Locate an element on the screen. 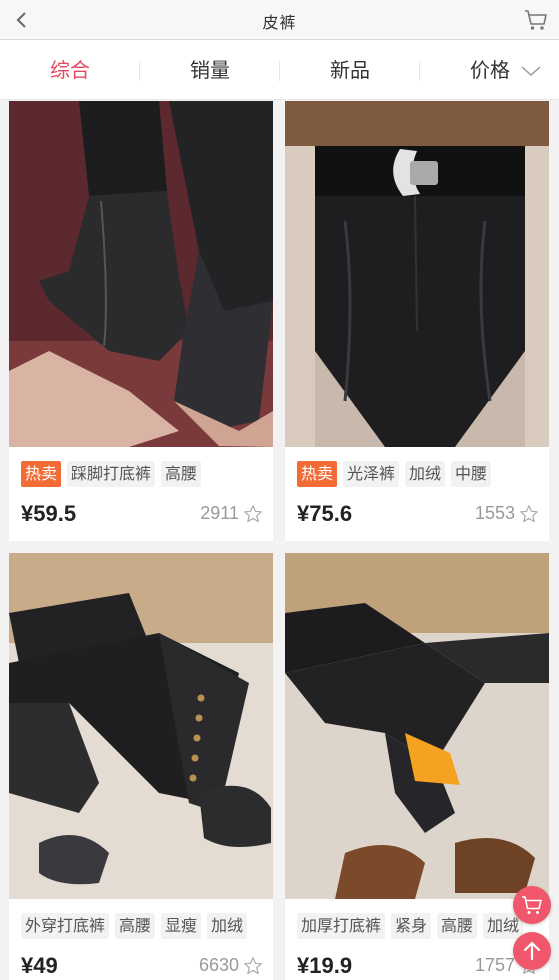 The height and width of the screenshot is (980, 559). chevron-down-icon is located at coordinates (531, 71).